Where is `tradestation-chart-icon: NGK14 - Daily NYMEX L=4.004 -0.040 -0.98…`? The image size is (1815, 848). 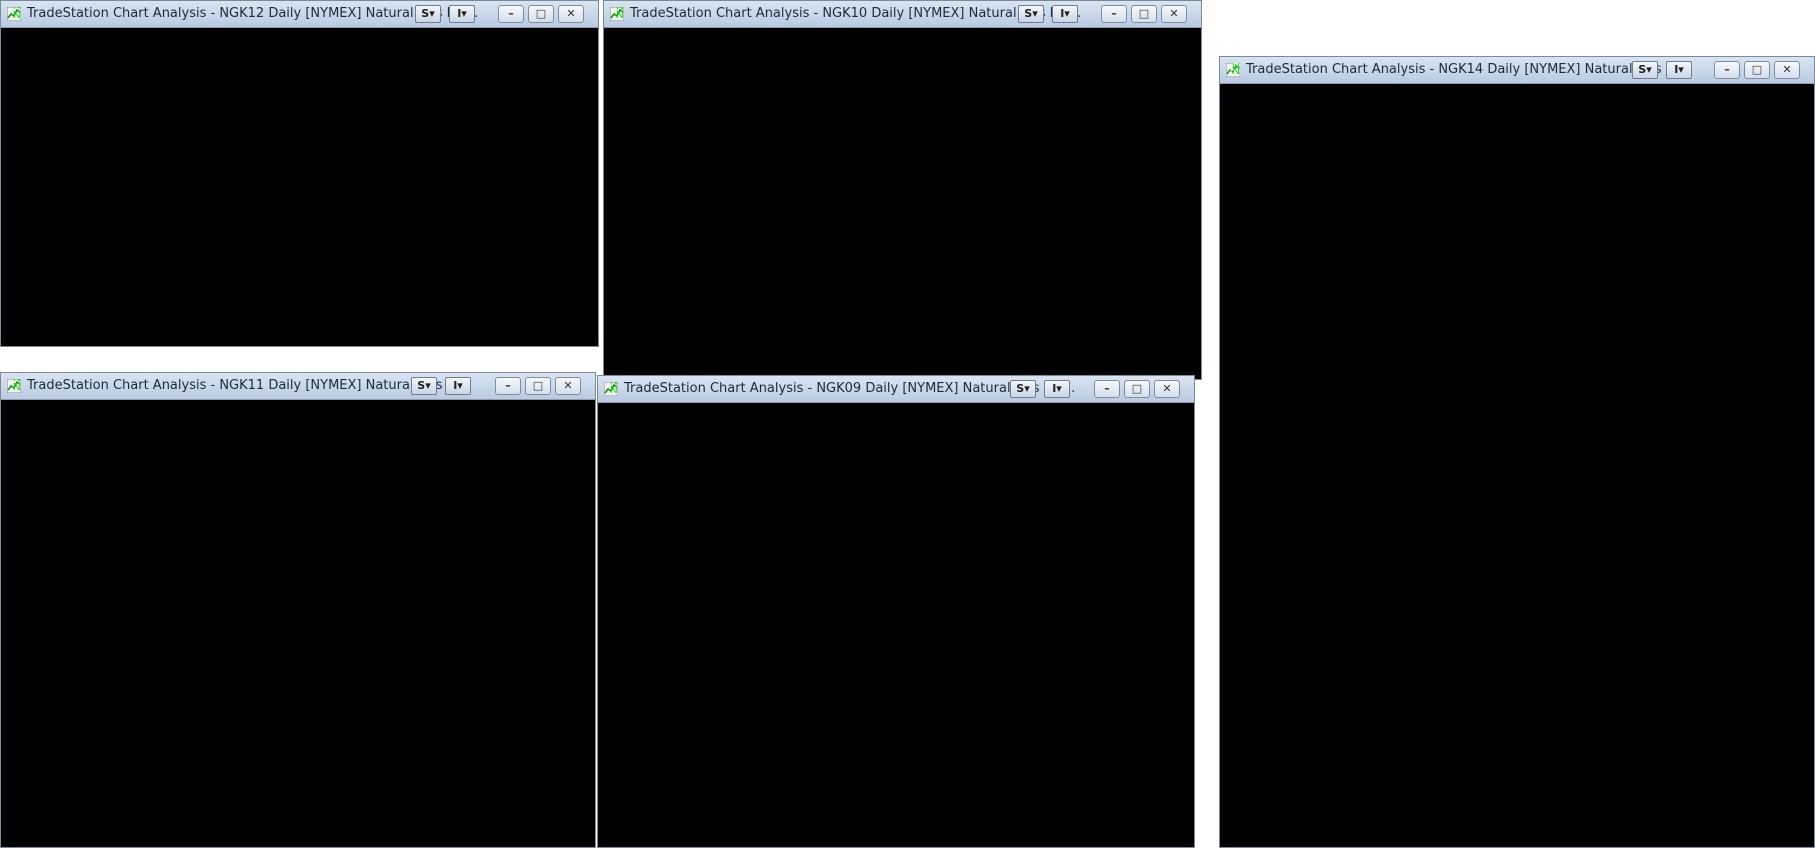
tradestation-chart-icon: NGK14 - Daily NYMEX L=4.004 -0.040 -0.98… is located at coordinates (1233, 70).